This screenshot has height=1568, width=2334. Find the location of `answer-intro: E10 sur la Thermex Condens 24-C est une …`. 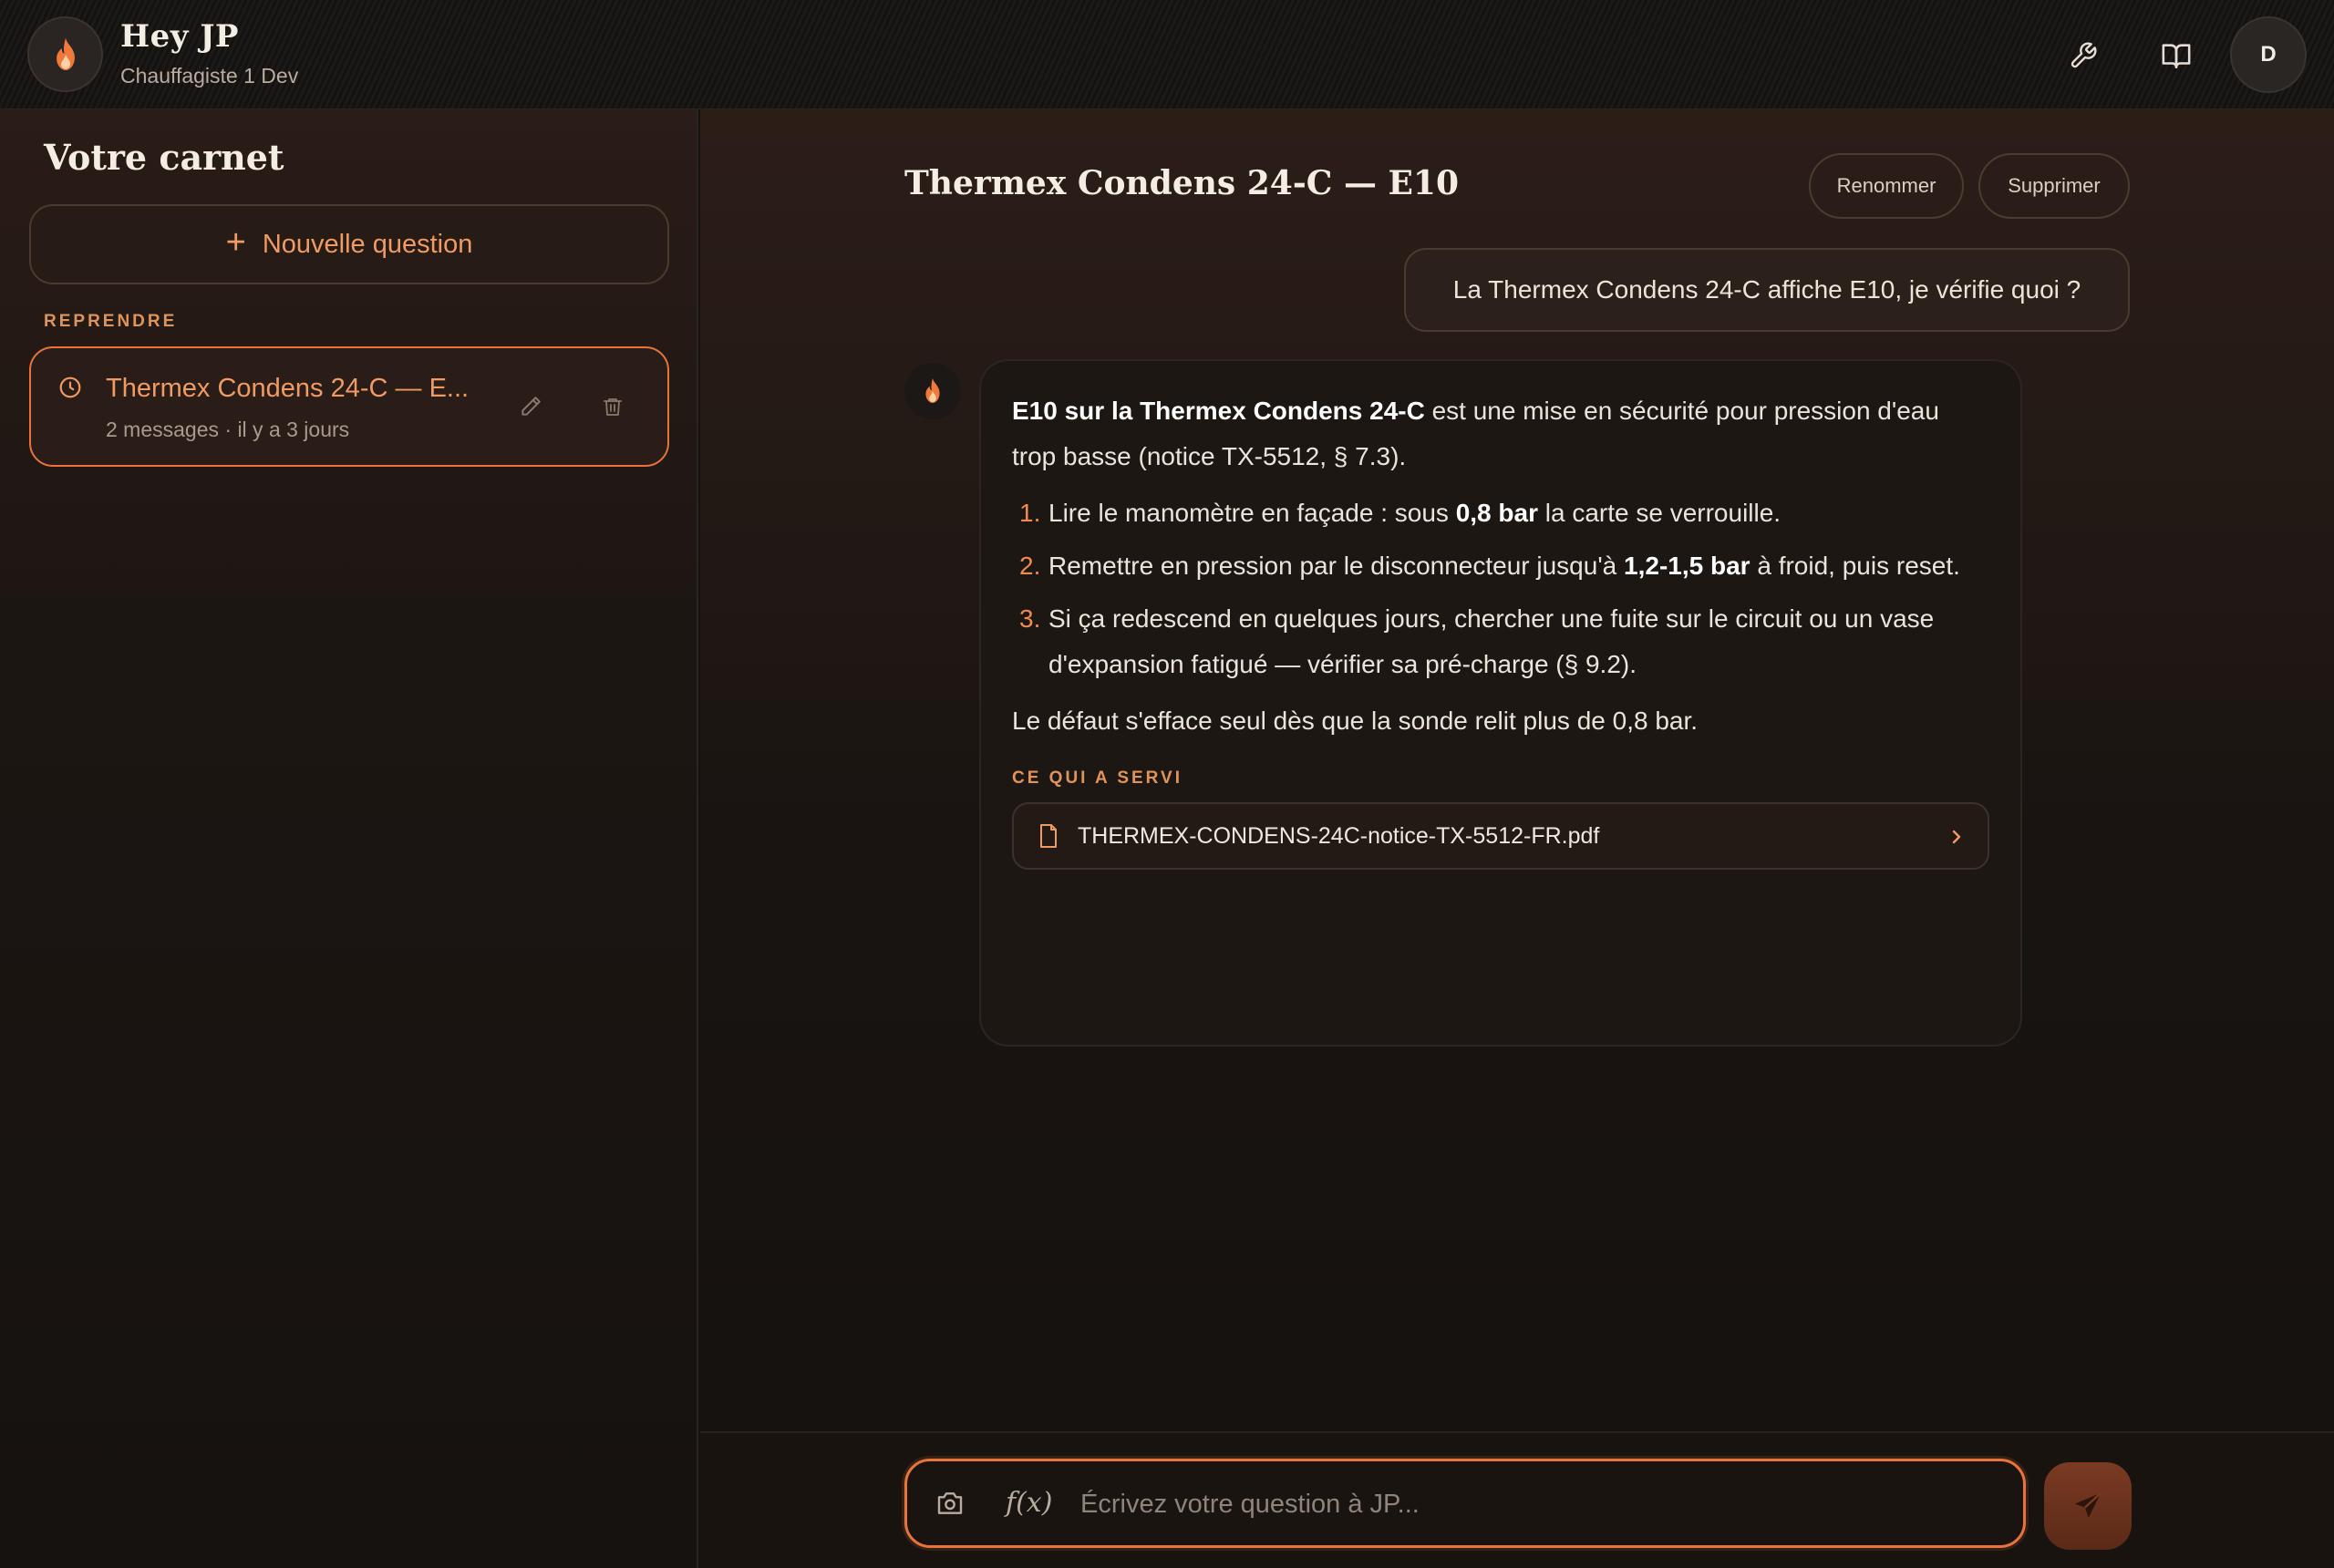

answer-intro: E10 sur la Thermex Condens 24-C est une … is located at coordinates (1501, 434).